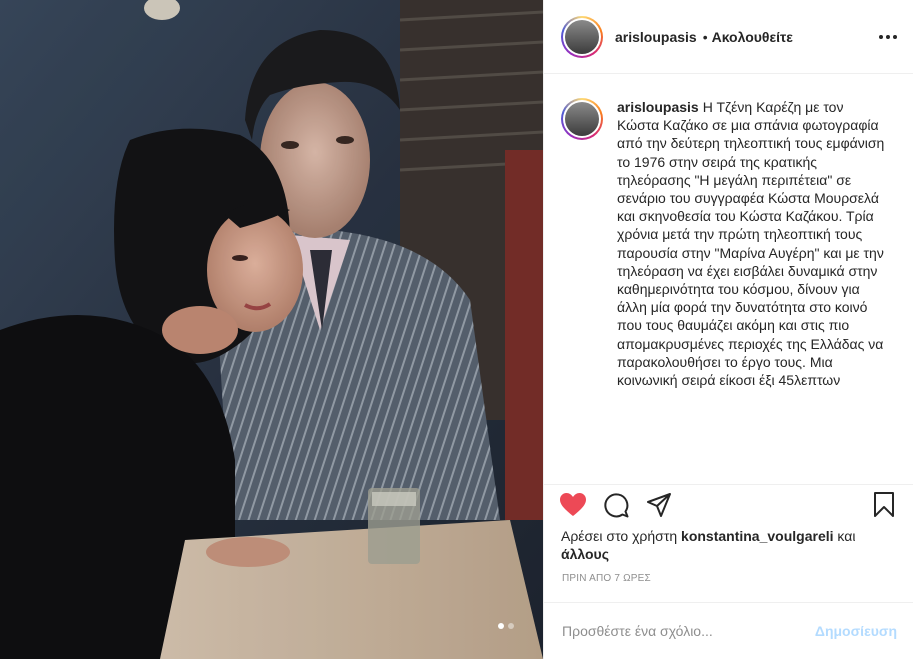 Image resolution: width=913 pixels, height=659 pixels. Describe the element at coordinates (659, 505) in the screenshot. I see `share-icon` at that location.